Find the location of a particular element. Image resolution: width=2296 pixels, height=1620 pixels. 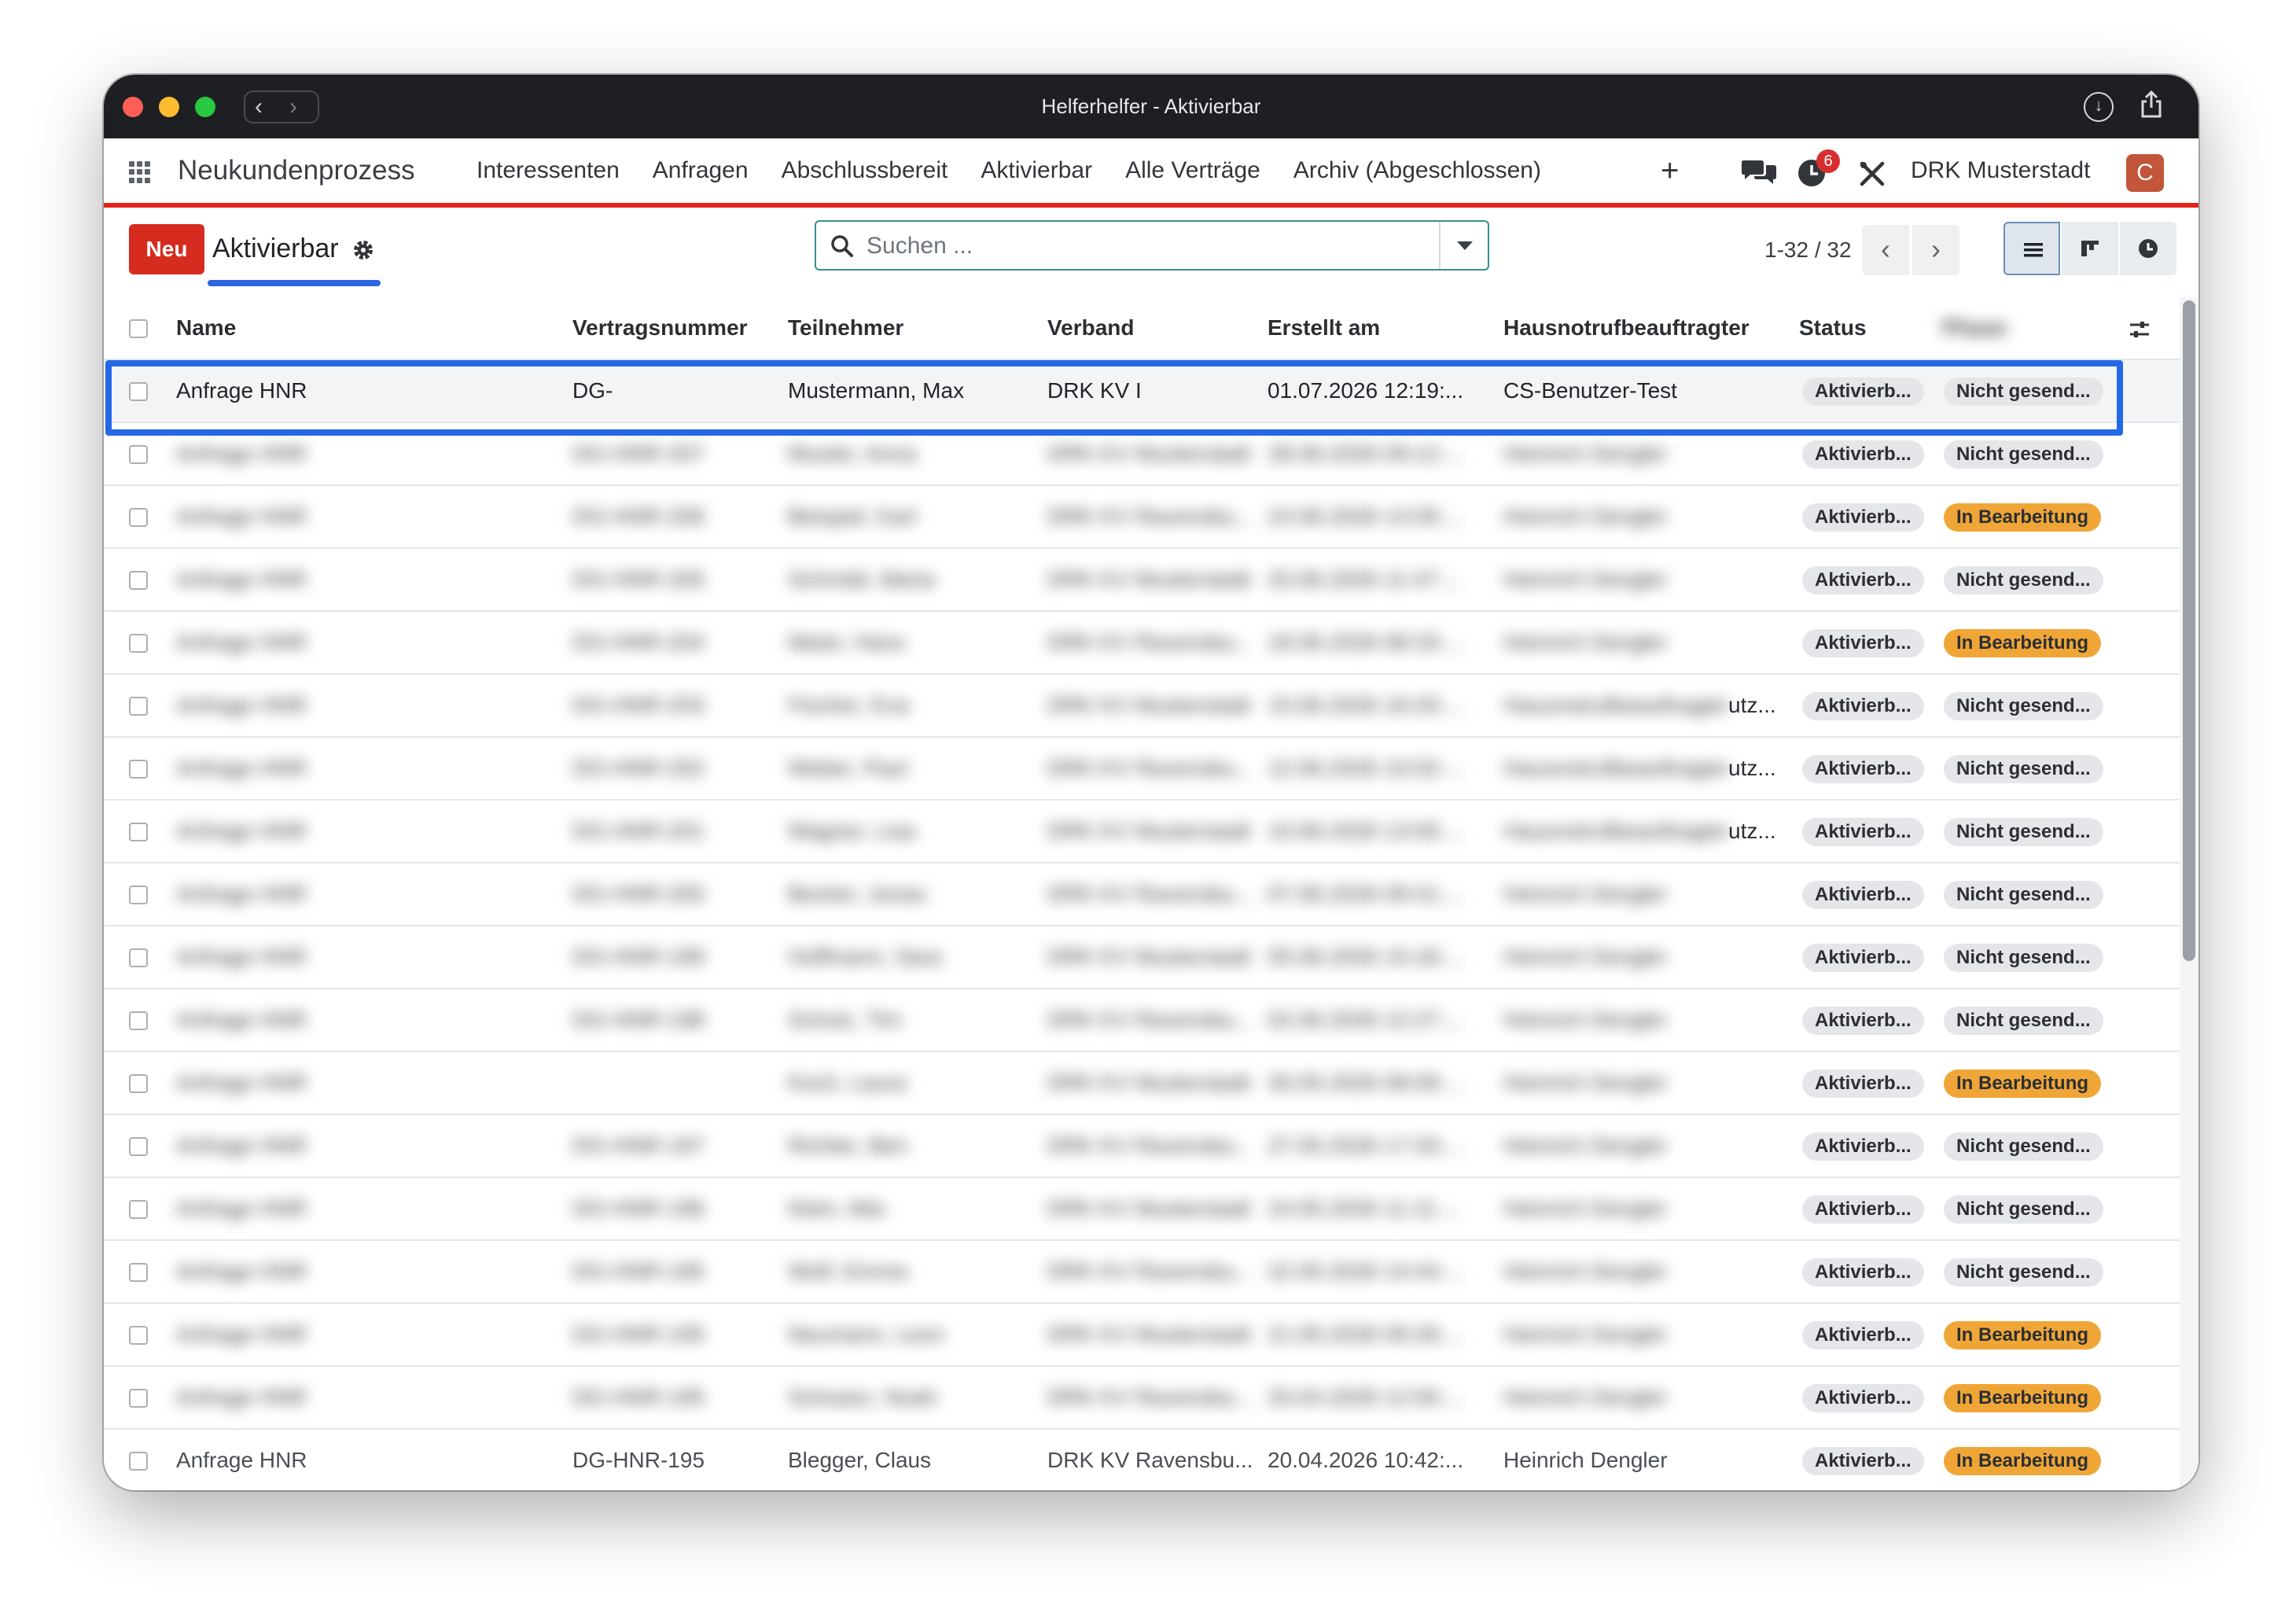

list-view-button is located at coordinates (2031, 249).